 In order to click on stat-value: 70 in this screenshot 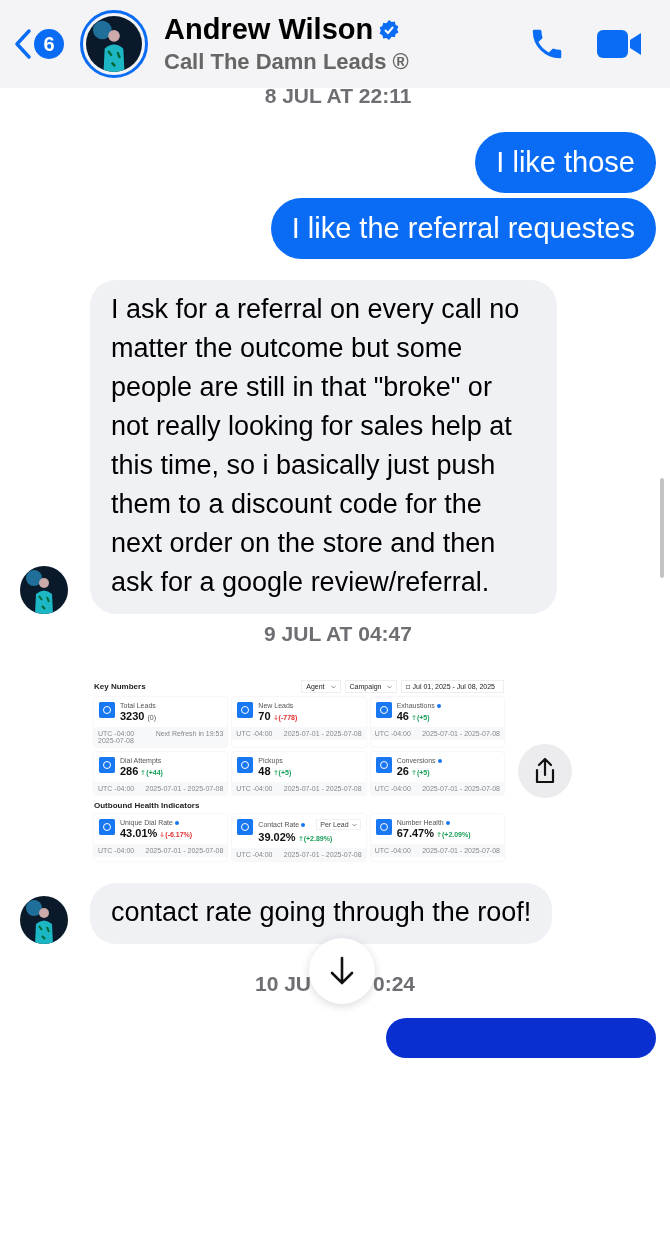, I will do `click(264, 716)`.